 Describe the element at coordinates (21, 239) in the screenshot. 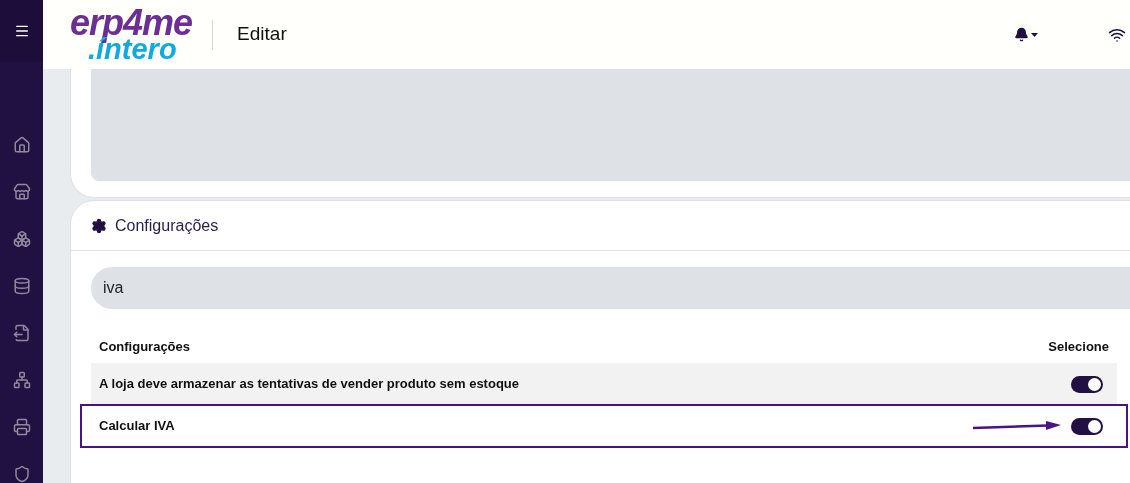

I see `boxes-icon` at that location.